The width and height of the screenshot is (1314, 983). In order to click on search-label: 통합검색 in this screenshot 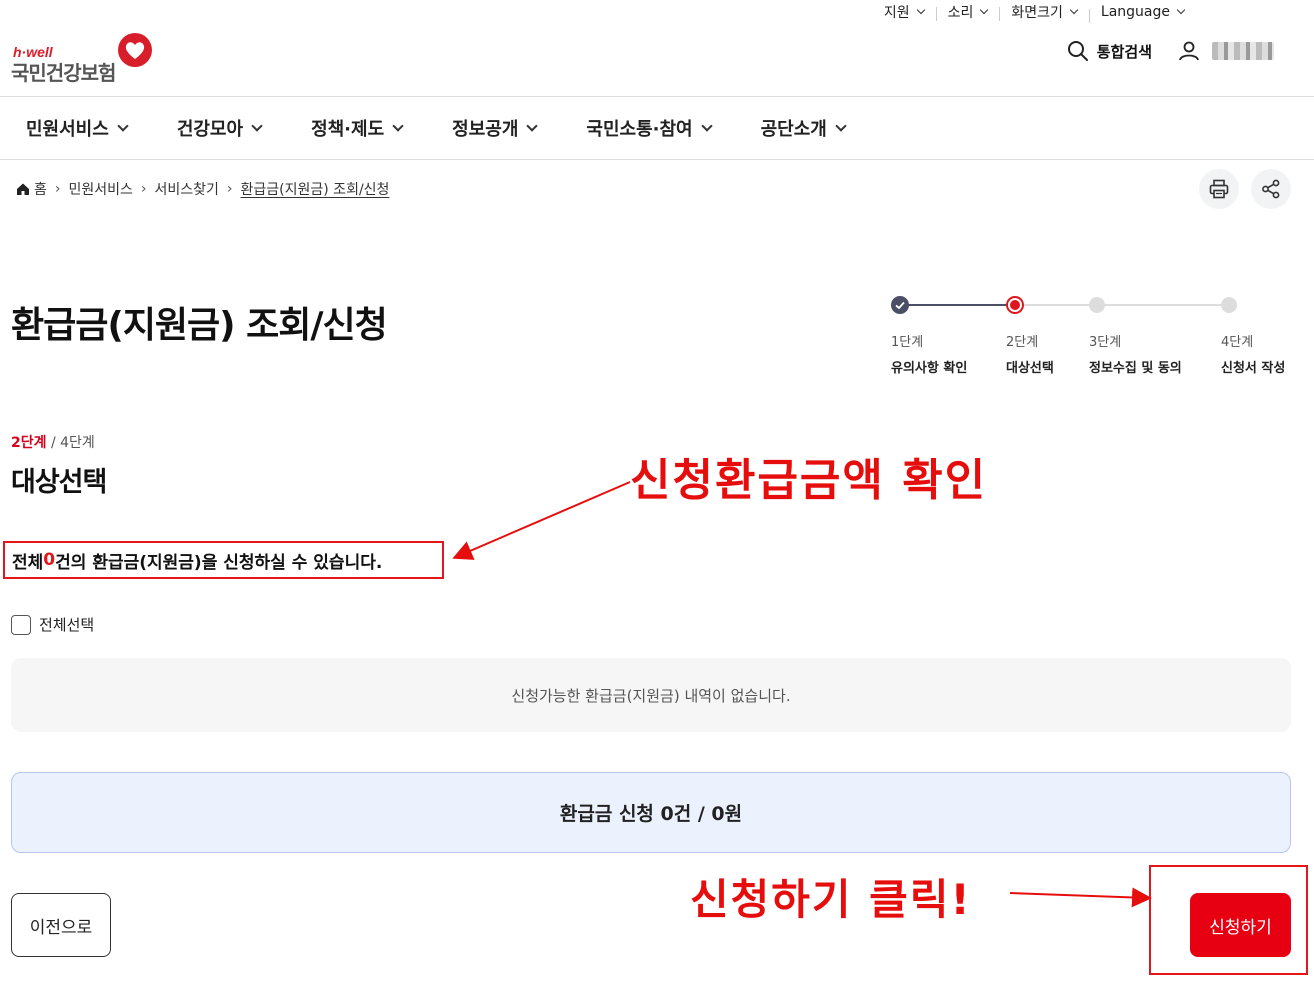, I will do `click(1124, 51)`.